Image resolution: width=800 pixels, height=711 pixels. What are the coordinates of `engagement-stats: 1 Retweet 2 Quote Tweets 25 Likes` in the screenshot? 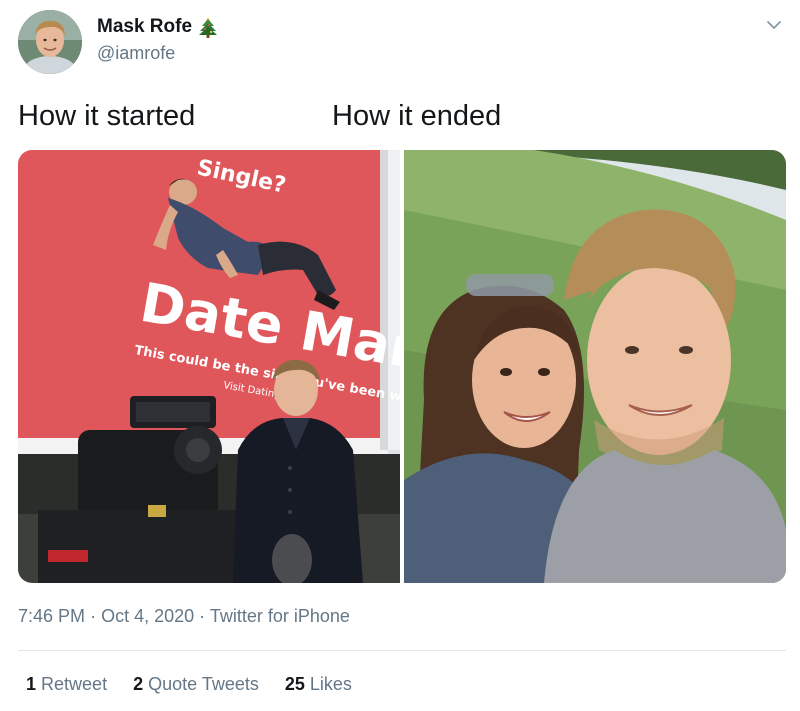 It's located at (189, 684).